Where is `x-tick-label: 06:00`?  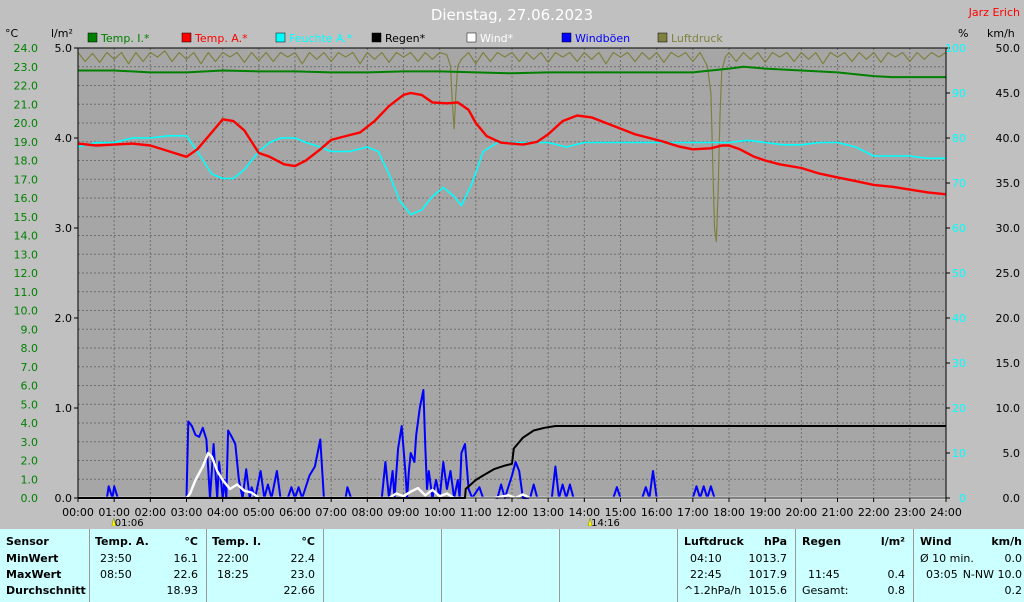
x-tick-label: 06:00 is located at coordinates (295, 512).